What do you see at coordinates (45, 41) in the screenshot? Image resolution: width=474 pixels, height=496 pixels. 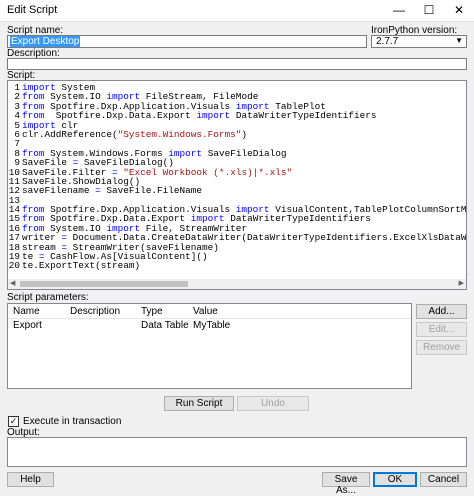 I see `script-name-value: Export Desktop` at bounding box center [45, 41].